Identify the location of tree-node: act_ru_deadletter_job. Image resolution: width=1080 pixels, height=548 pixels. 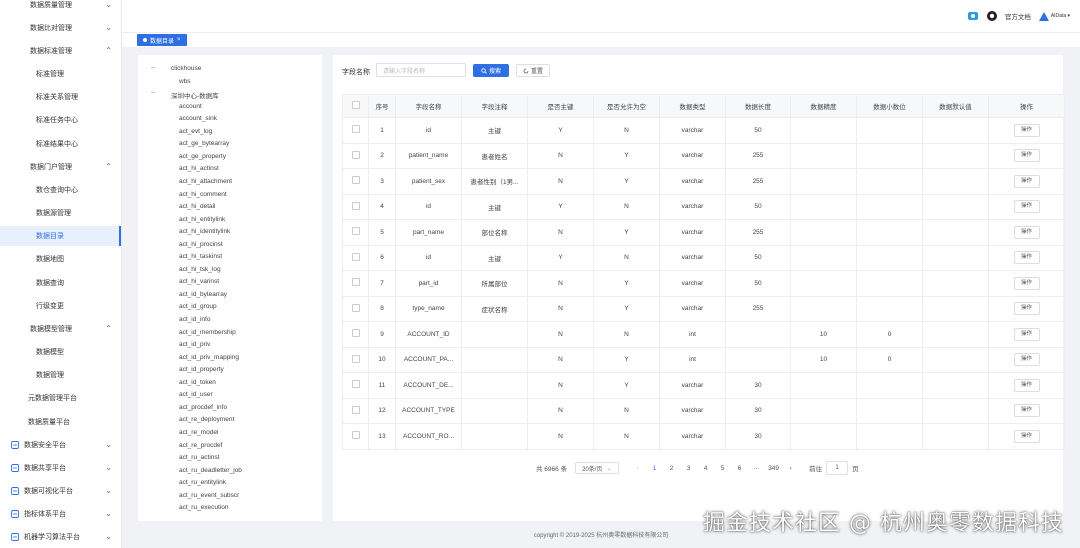
(210, 470).